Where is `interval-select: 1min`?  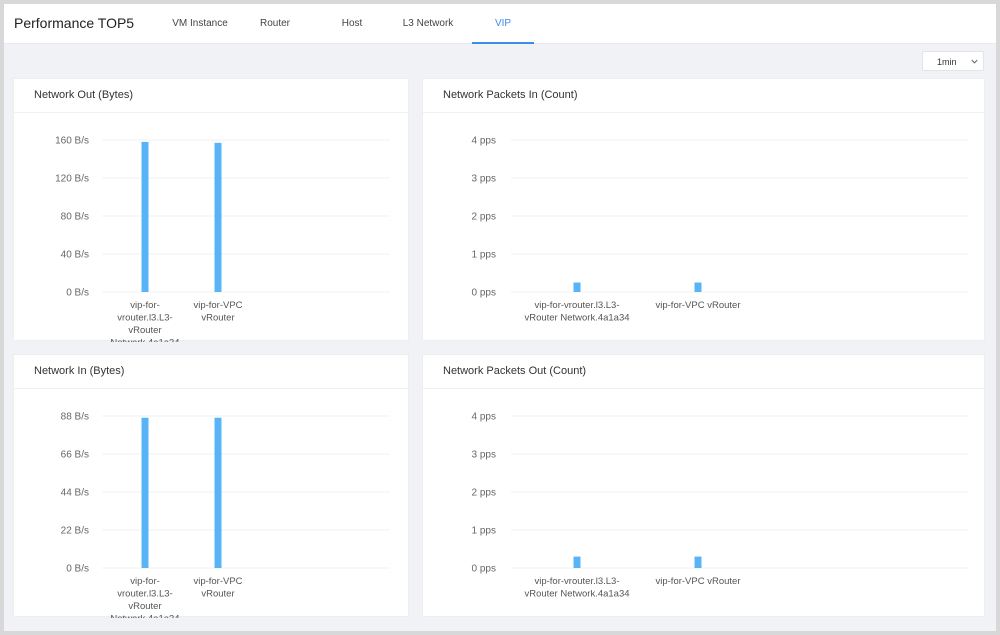 interval-select: 1min is located at coordinates (953, 61).